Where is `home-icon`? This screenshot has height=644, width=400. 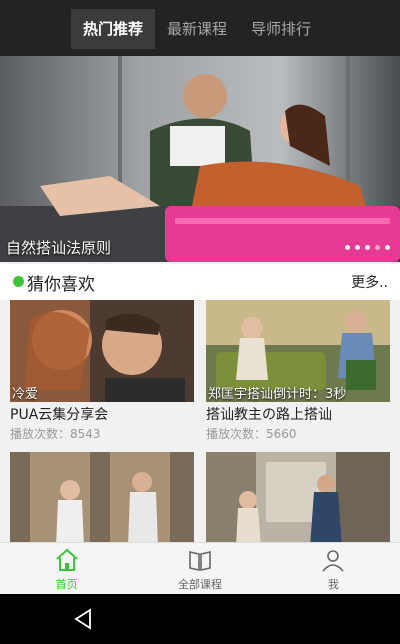
home-icon is located at coordinates (66, 560).